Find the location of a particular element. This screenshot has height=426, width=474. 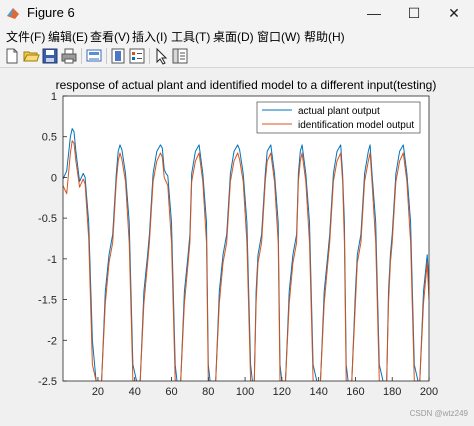

maximize-button: ☐ is located at coordinates (414, 13).